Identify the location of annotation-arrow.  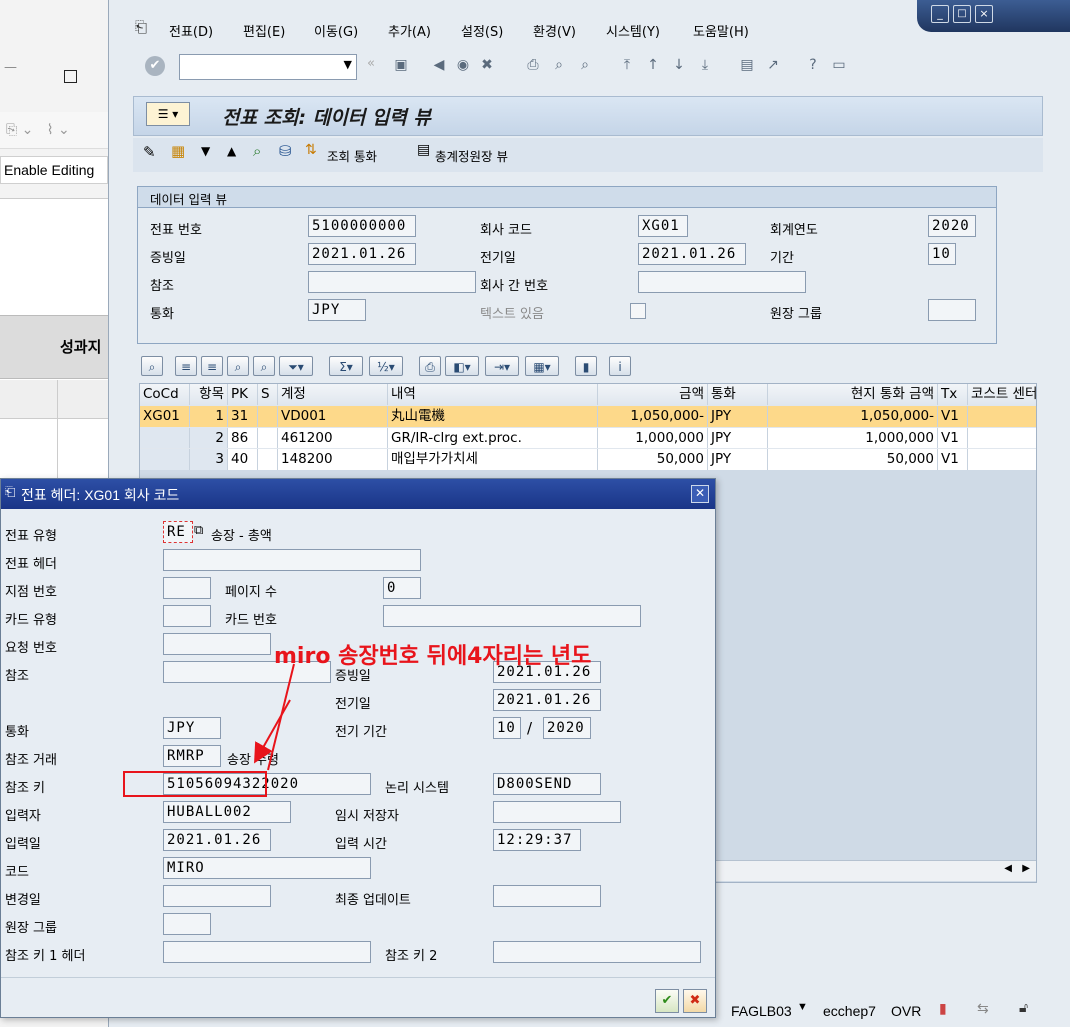
(274, 717).